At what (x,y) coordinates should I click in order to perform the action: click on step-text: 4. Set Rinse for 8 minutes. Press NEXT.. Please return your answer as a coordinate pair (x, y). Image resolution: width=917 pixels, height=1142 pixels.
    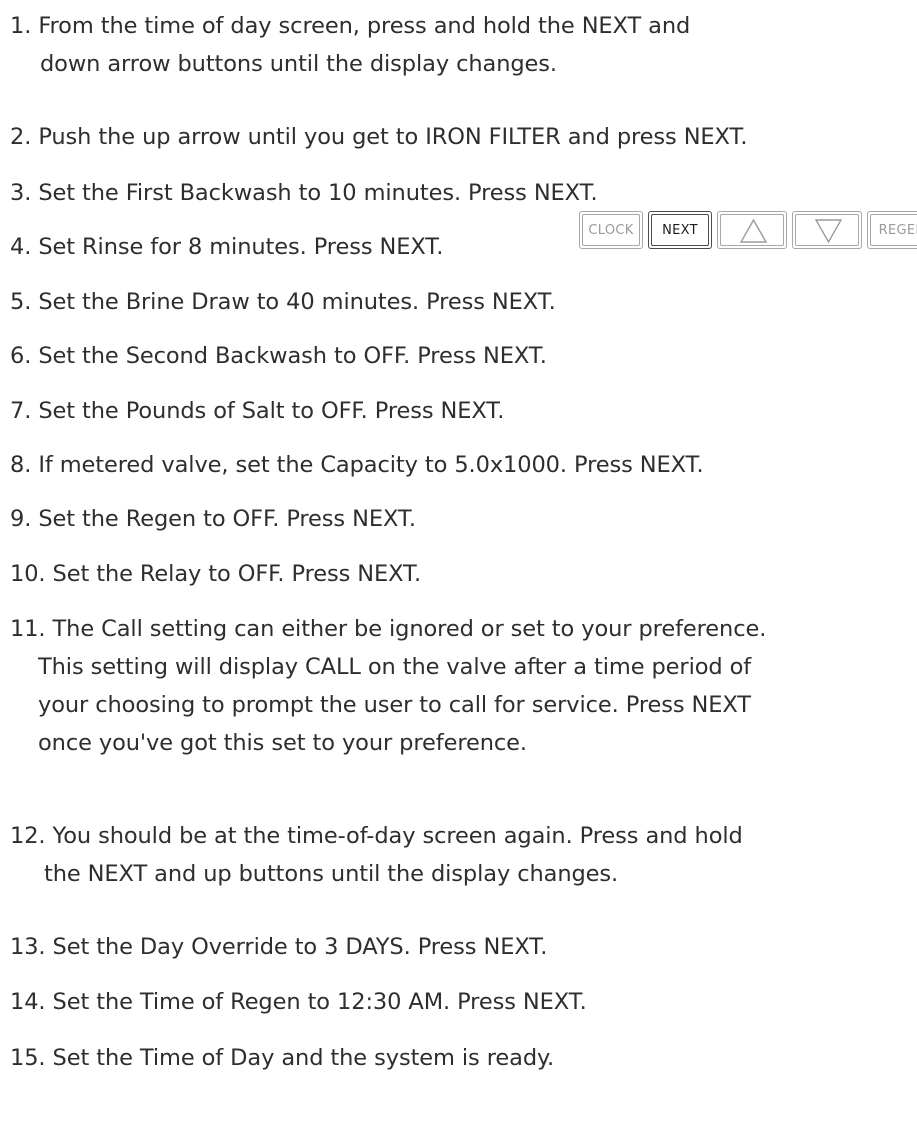
    Looking at the image, I should click on (227, 247).